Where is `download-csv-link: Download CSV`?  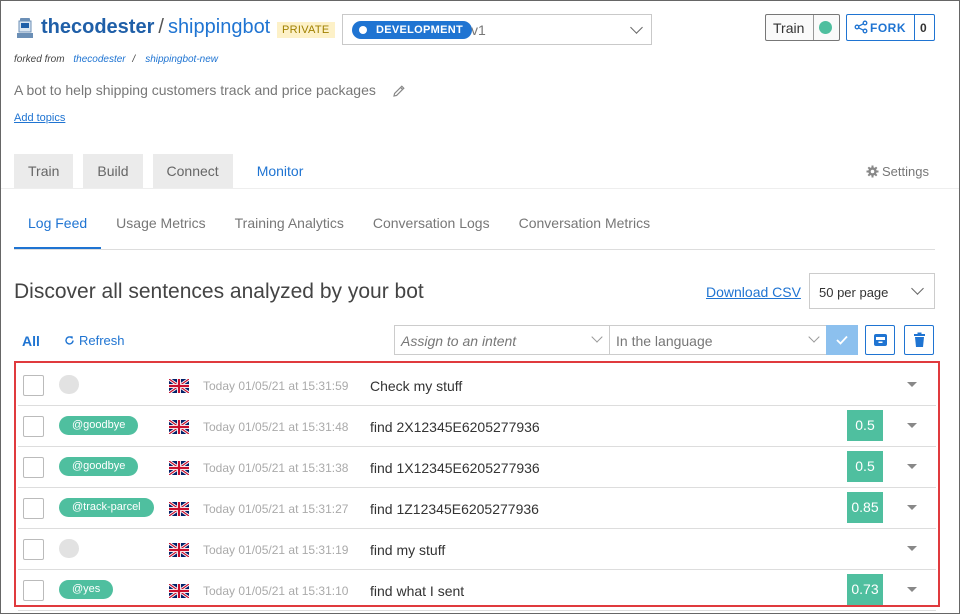
download-csv-link: Download CSV is located at coordinates (753, 292).